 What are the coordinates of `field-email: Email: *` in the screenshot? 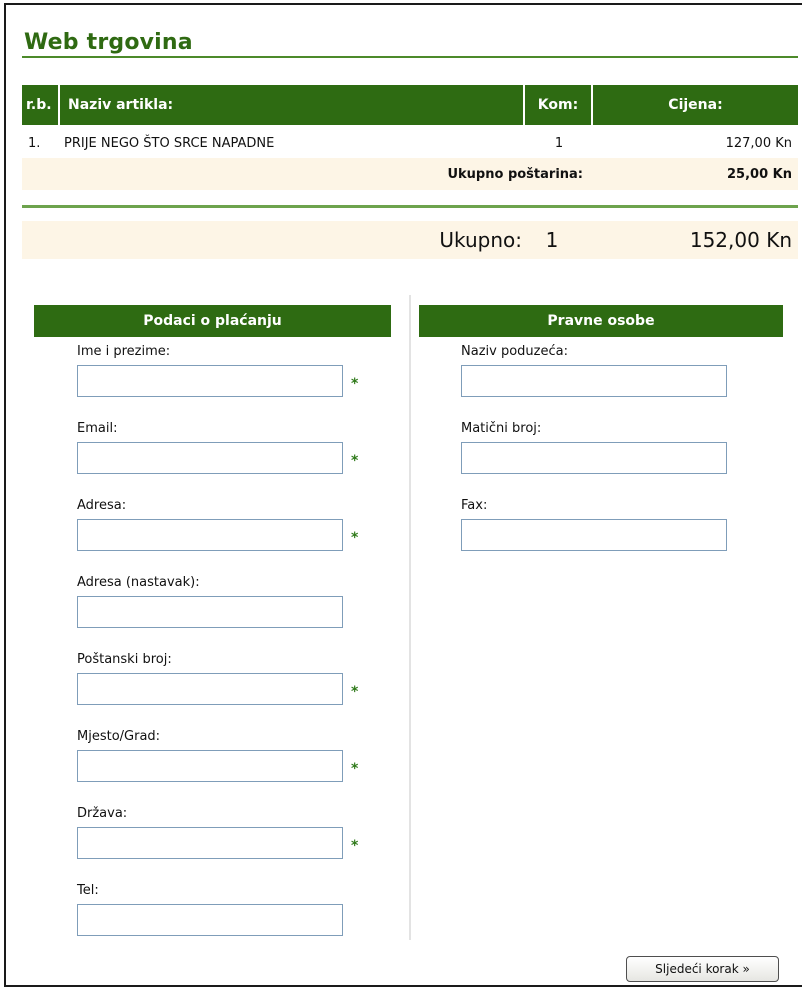 It's located at (217, 447).